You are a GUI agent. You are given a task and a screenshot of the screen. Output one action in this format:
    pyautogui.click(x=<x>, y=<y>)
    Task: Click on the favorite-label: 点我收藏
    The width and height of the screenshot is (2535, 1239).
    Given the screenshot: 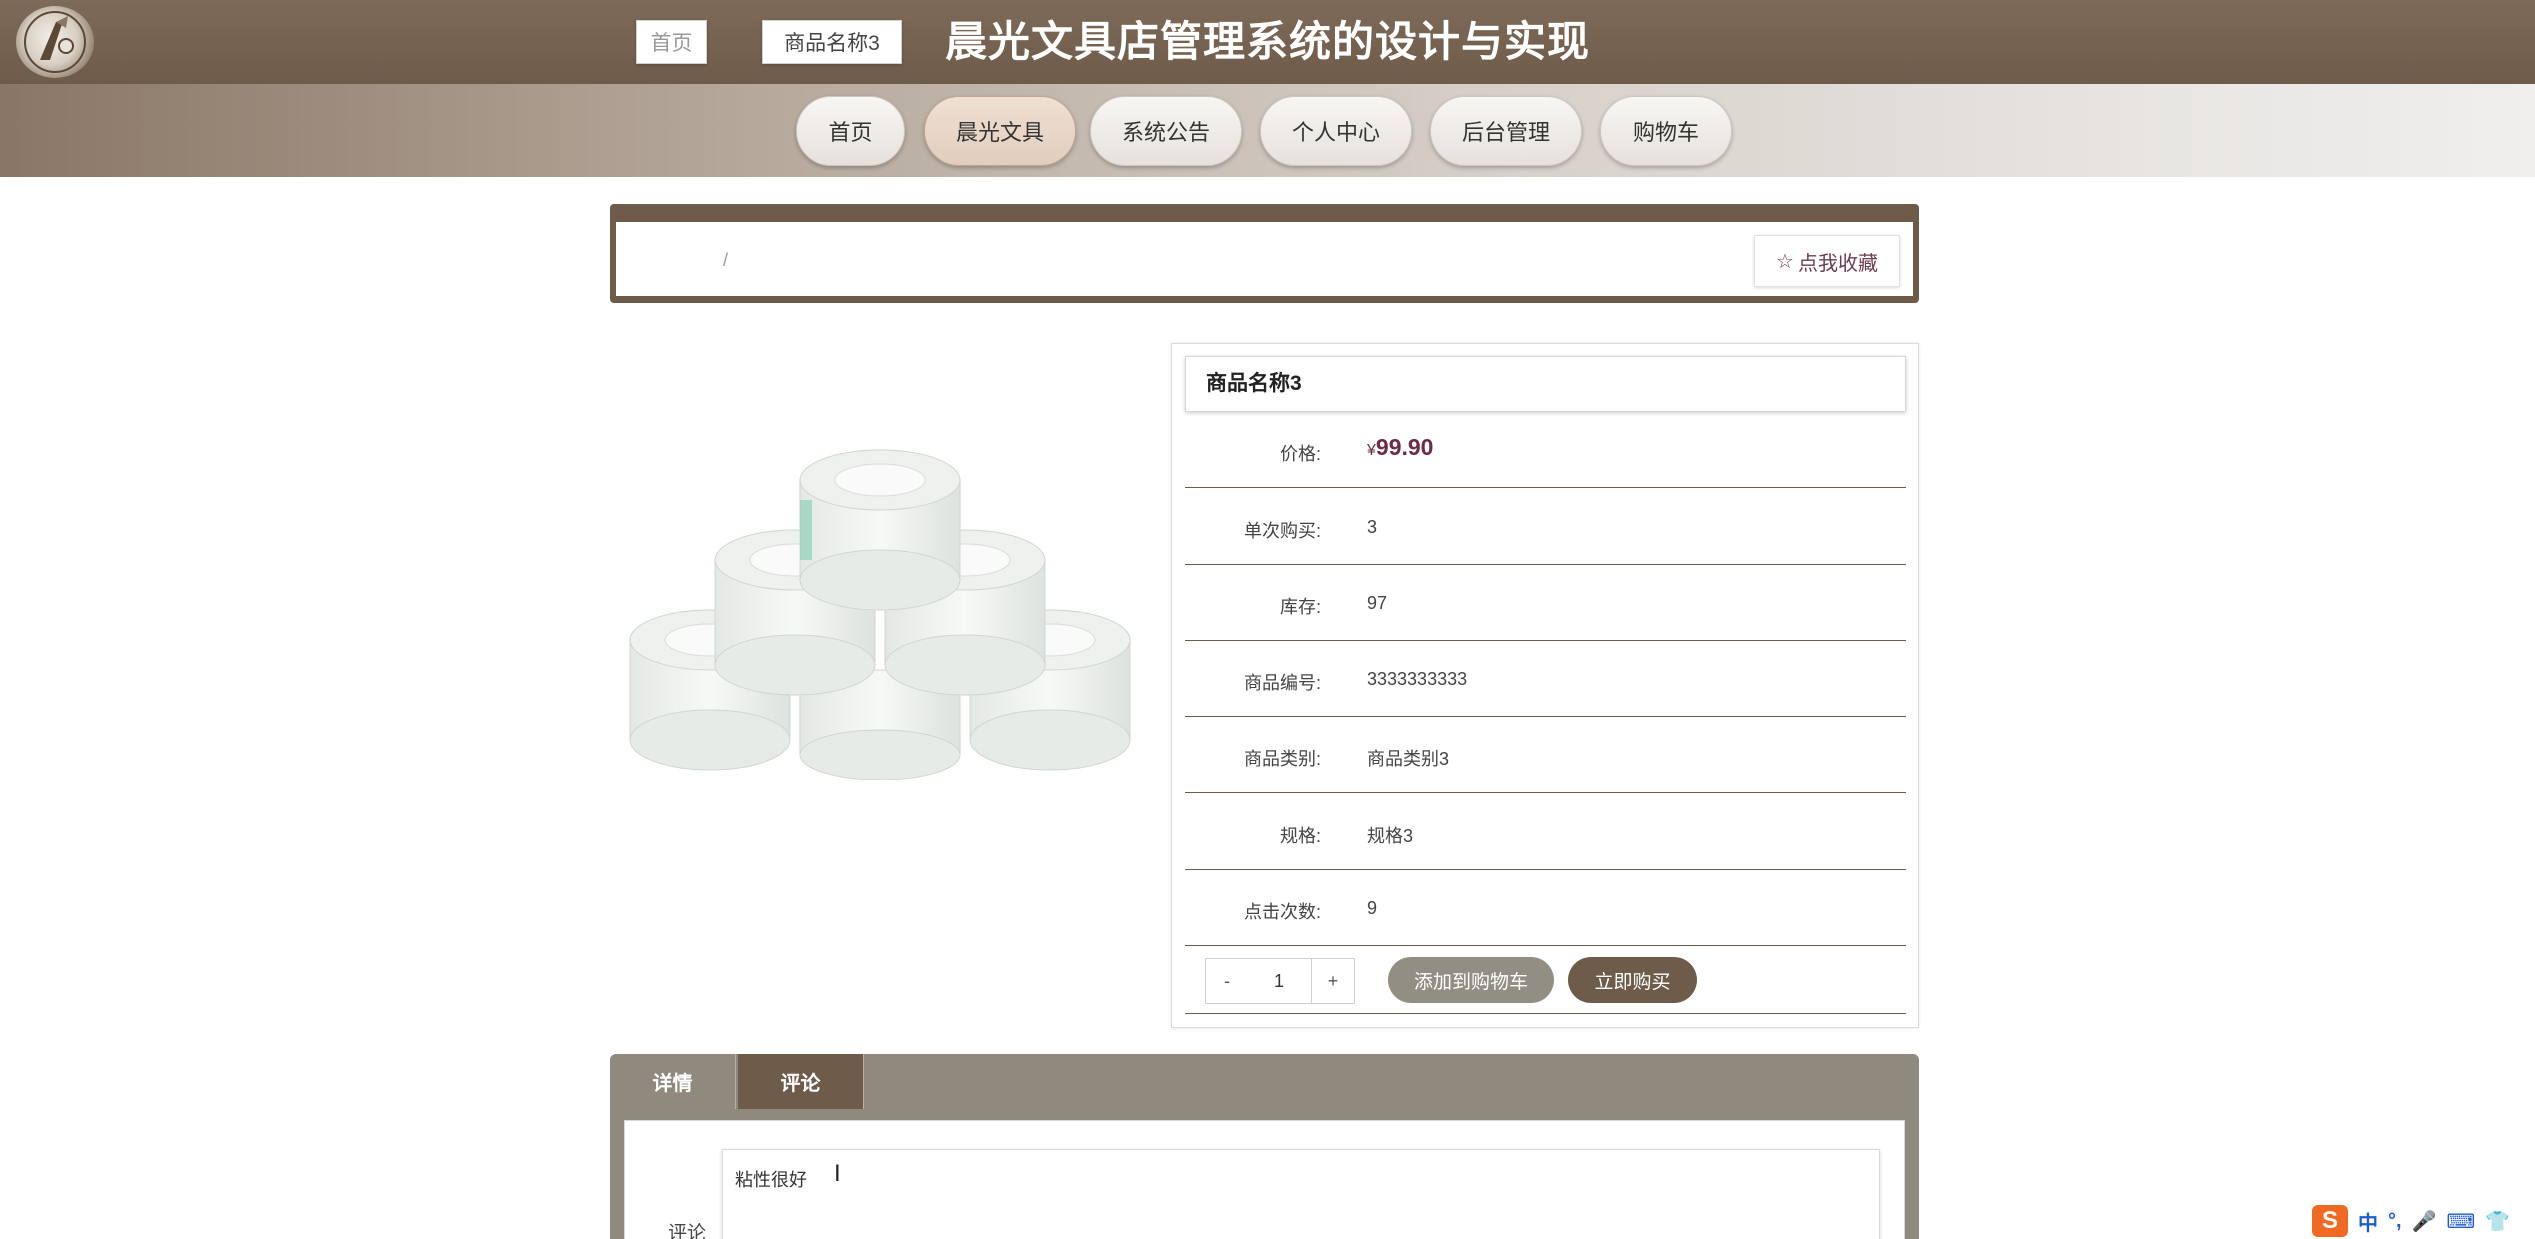 What is the action you would take?
    pyautogui.click(x=1837, y=263)
    